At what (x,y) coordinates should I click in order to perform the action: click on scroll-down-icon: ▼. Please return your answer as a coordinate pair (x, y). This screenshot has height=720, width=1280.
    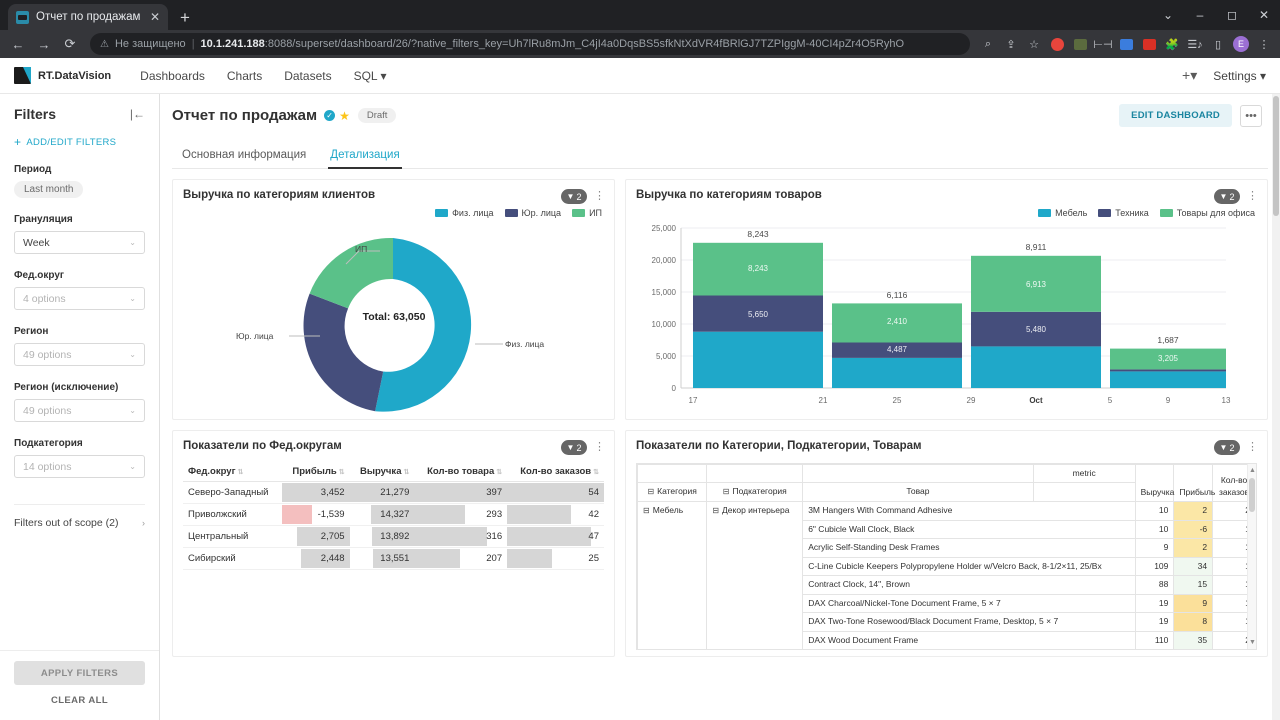
    Looking at the image, I should click on (1252, 642).